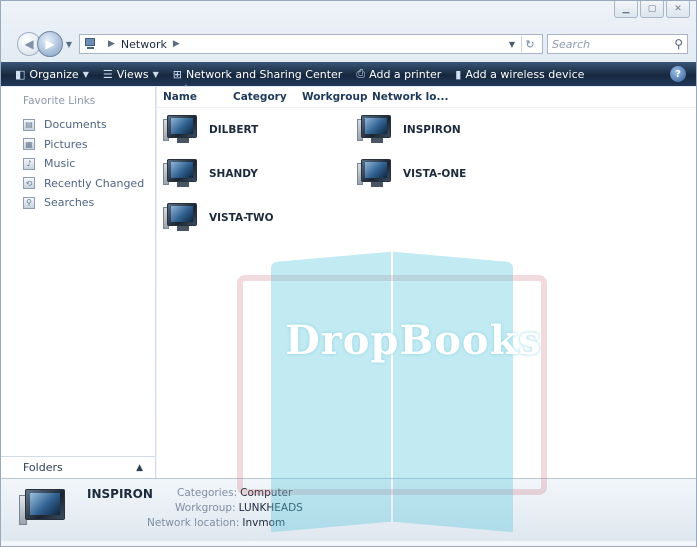  What do you see at coordinates (59, 101) in the screenshot?
I see `favorite-links-heading: Favorite Links` at bounding box center [59, 101].